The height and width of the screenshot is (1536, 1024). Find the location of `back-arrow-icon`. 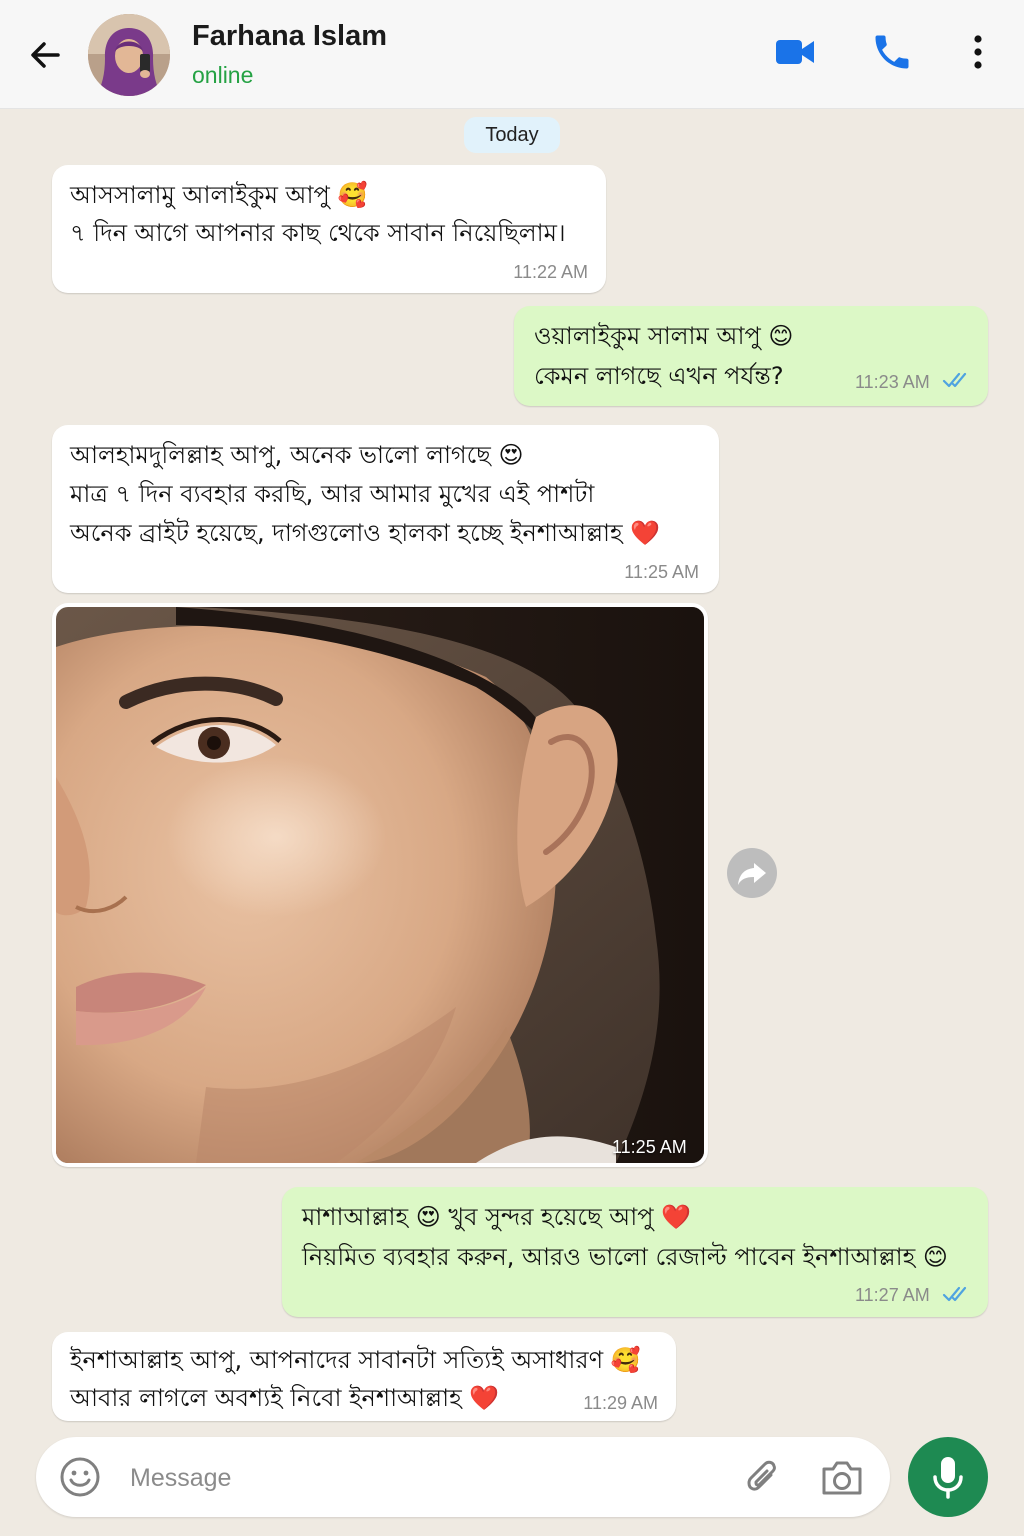

back-arrow-icon is located at coordinates (45, 55).